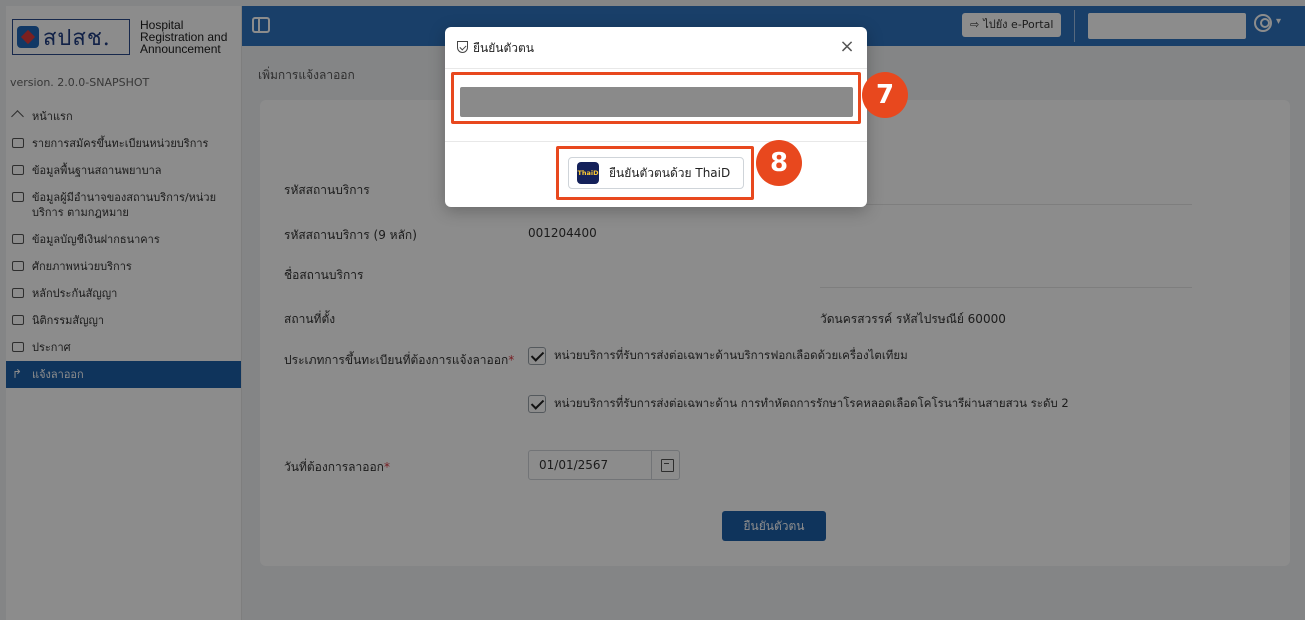  What do you see at coordinates (656, 98) in the screenshot?
I see `callout-box-step7` at bounding box center [656, 98].